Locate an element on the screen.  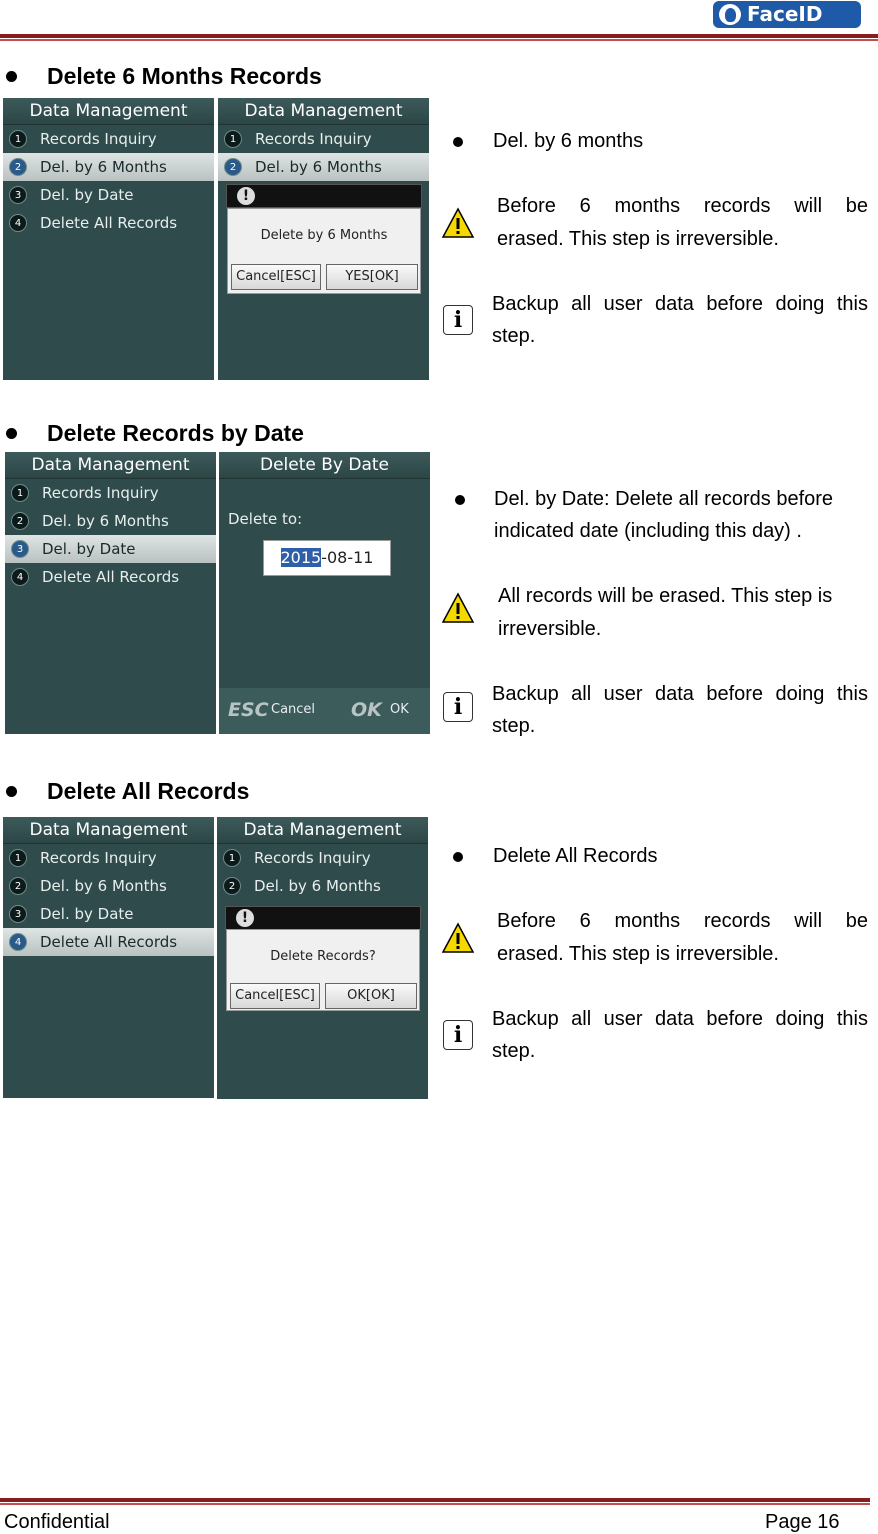
warning-text-line2: erased. This step is irreversible. is located at coordinates (638, 954).